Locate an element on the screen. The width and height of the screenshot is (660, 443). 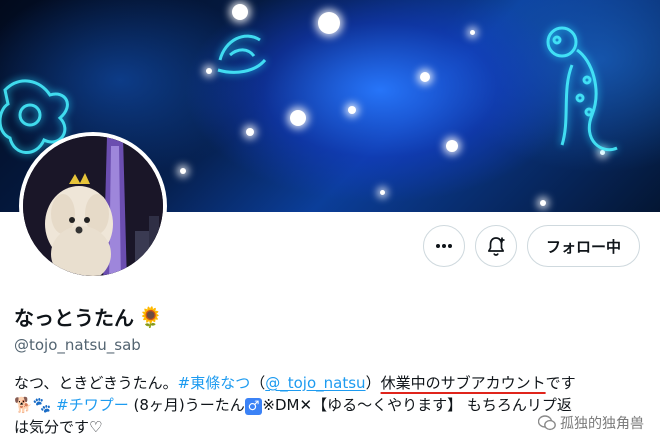
hashtag-link: #東條なつ is located at coordinates (214, 383).